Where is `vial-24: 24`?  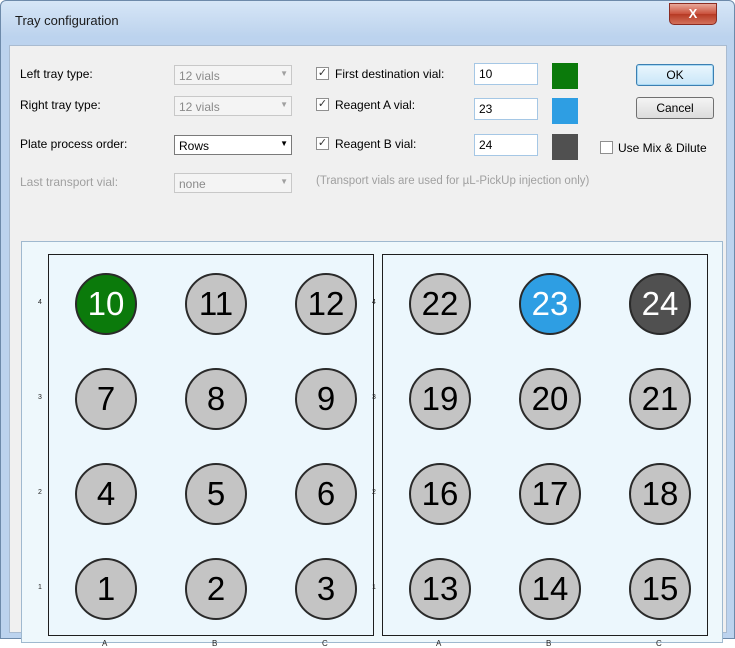
vial-24: 24 is located at coordinates (660, 304).